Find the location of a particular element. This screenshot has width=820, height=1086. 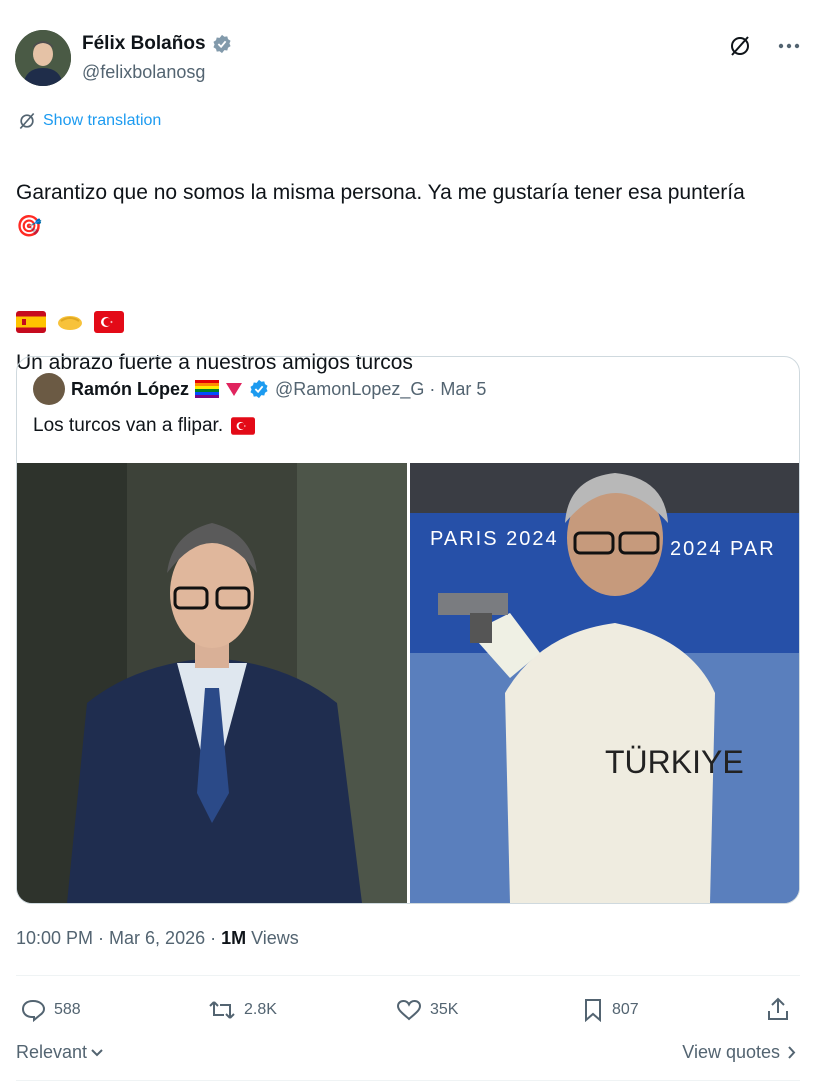

heart-icon is located at coordinates (409, 1010).